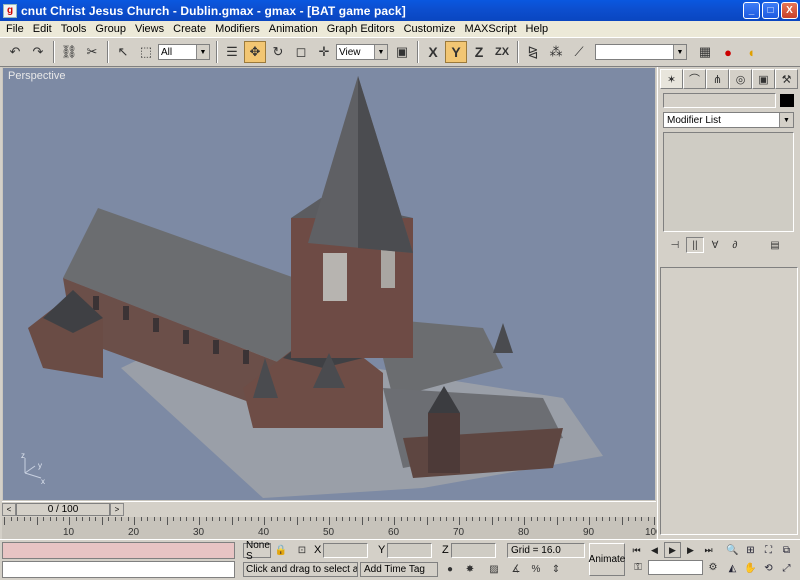 The height and width of the screenshot is (580, 800). What do you see at coordinates (150, 29) in the screenshot?
I see `menu-views: Views` at bounding box center [150, 29].